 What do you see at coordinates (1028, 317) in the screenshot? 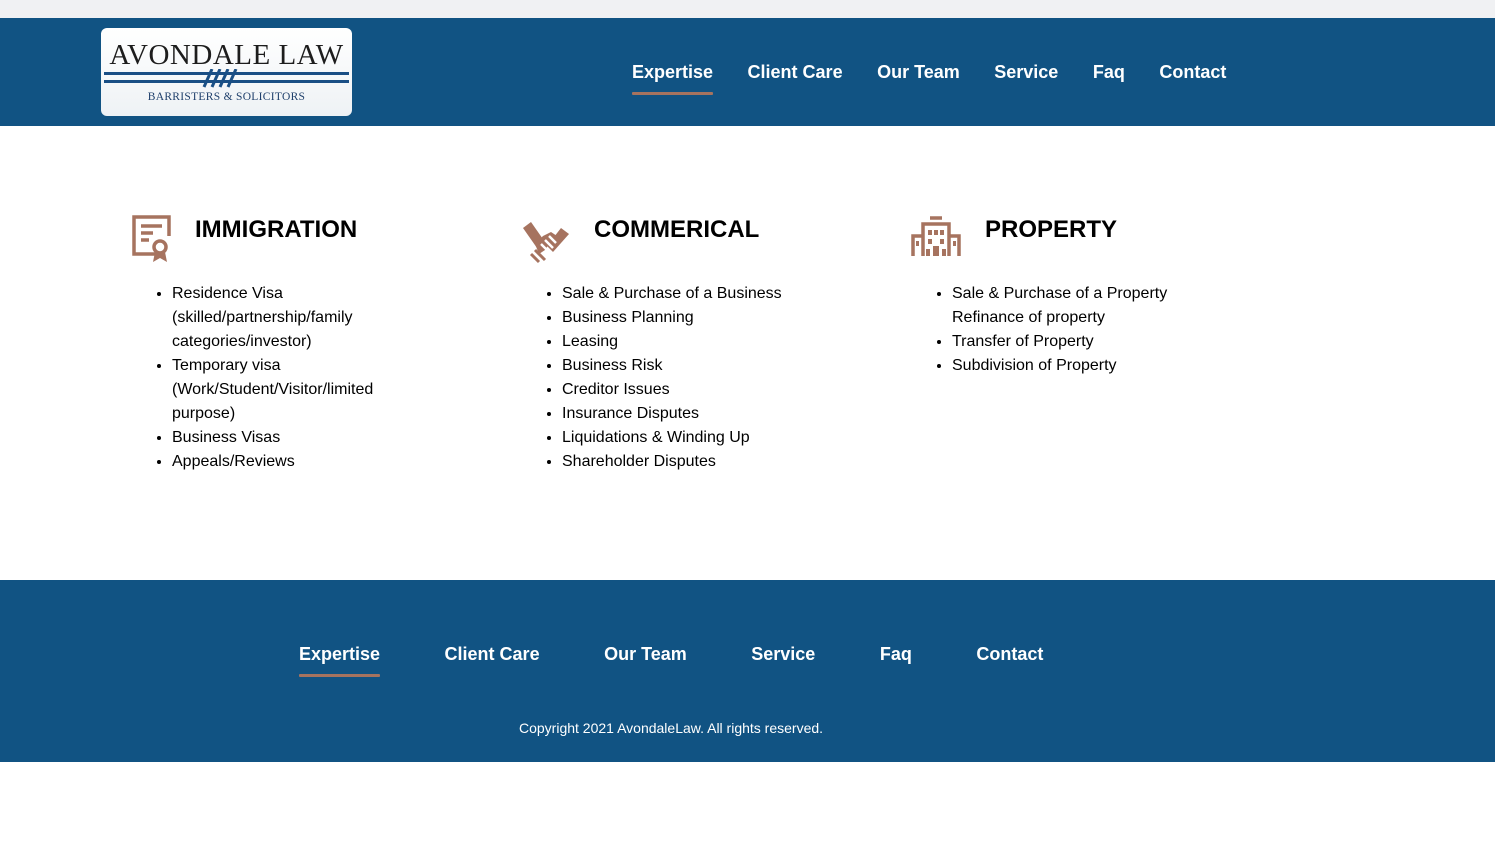
I see `list-item: Refinance of property` at bounding box center [1028, 317].